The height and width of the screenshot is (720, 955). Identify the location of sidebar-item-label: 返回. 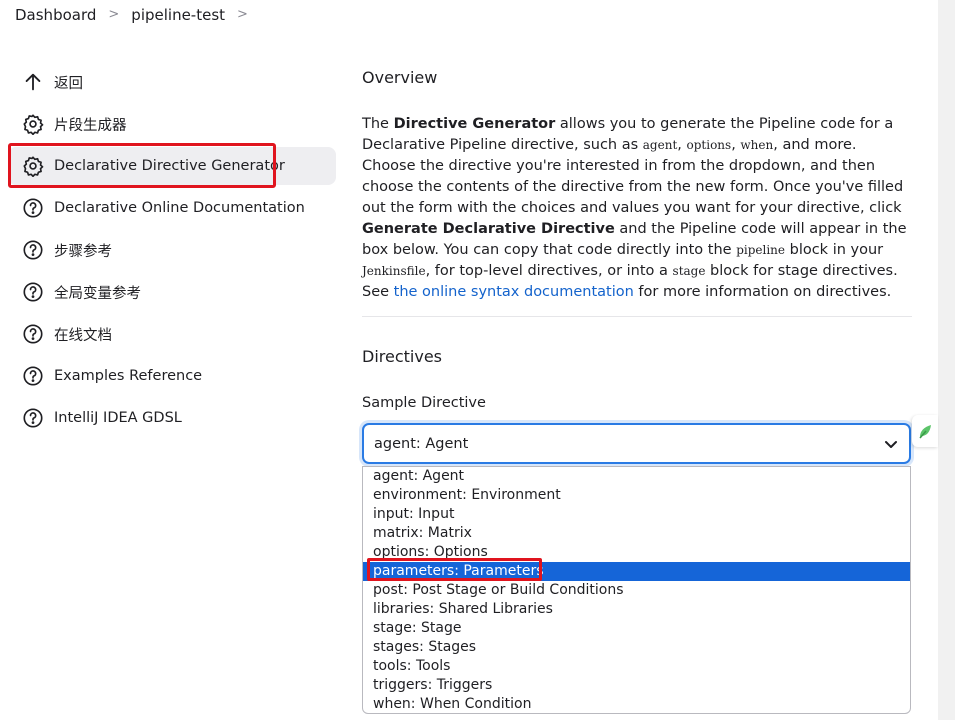
(68, 83).